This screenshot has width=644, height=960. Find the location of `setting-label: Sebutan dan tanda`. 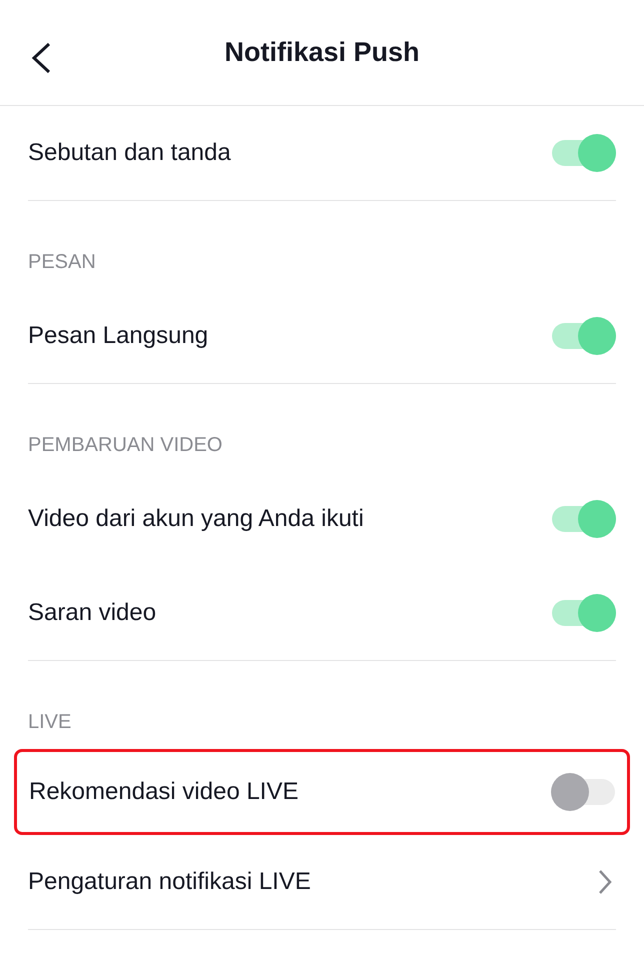

setting-label: Sebutan dan tanda is located at coordinates (129, 153).